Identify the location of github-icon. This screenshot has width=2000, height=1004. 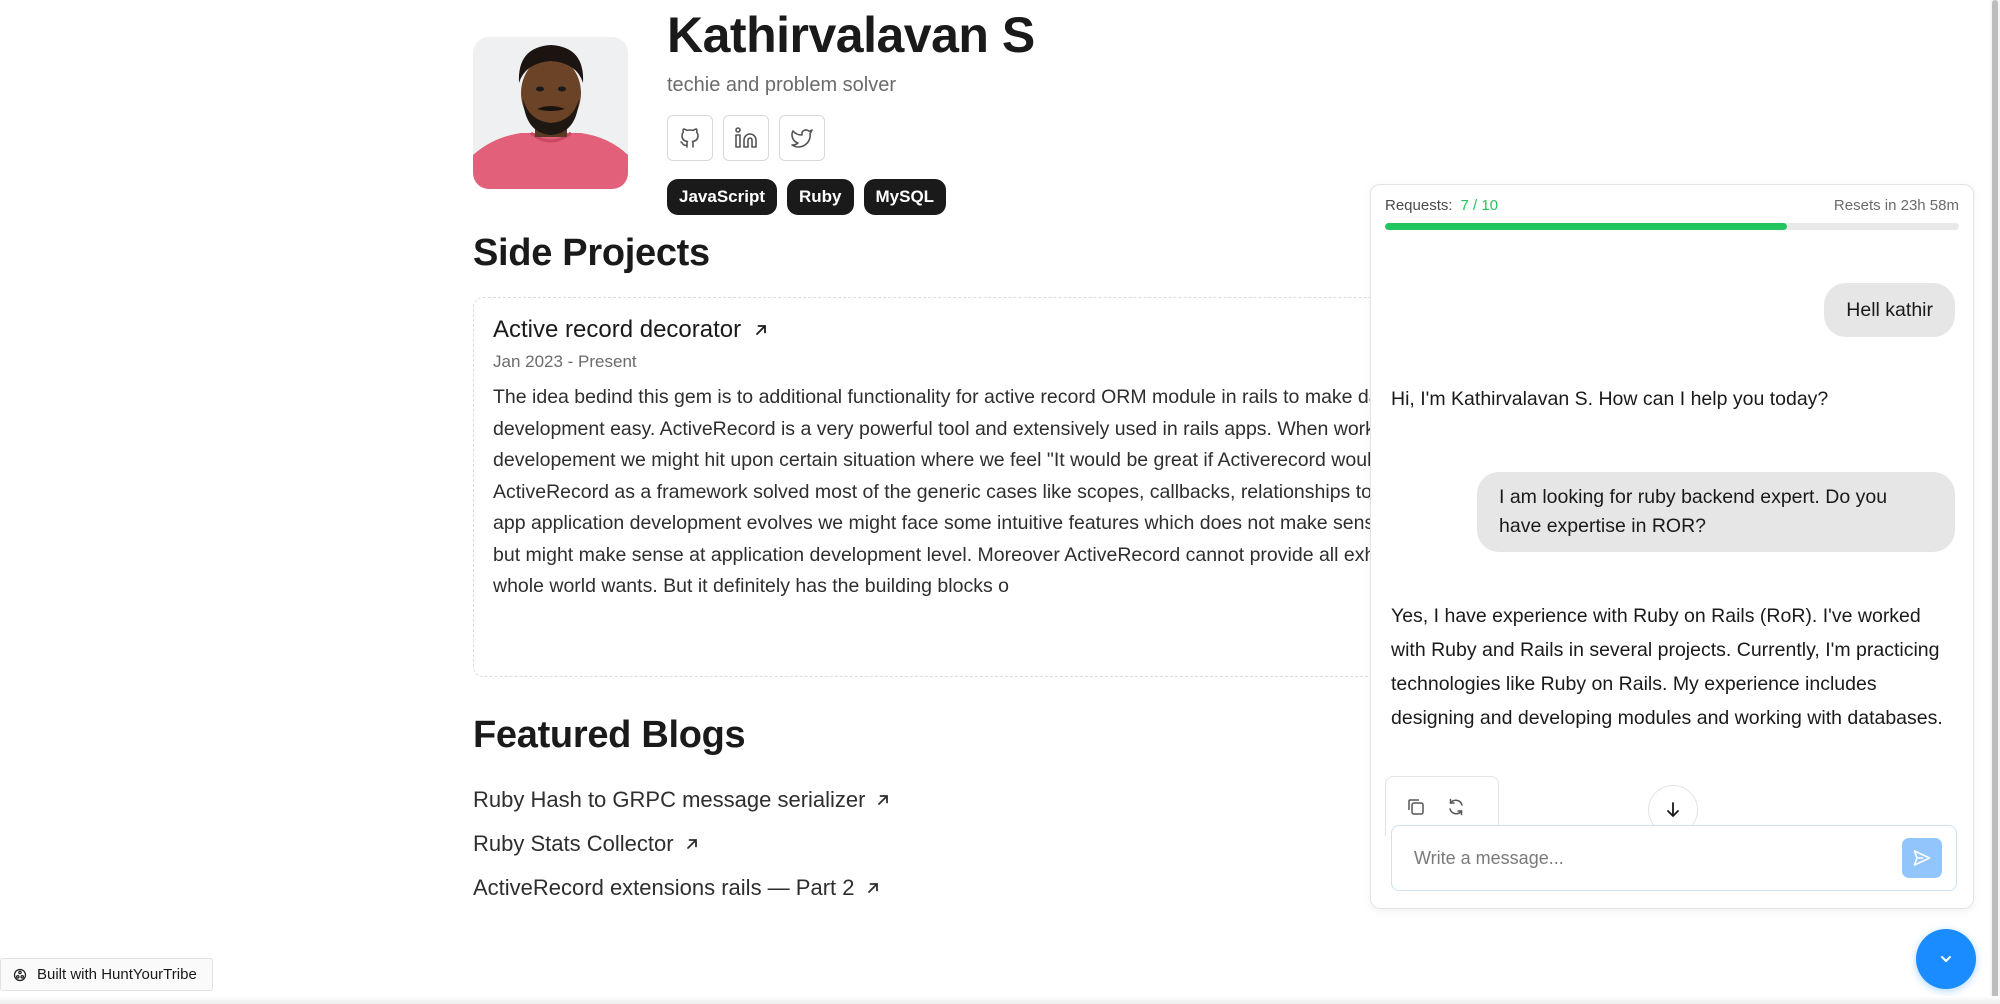
(689, 138).